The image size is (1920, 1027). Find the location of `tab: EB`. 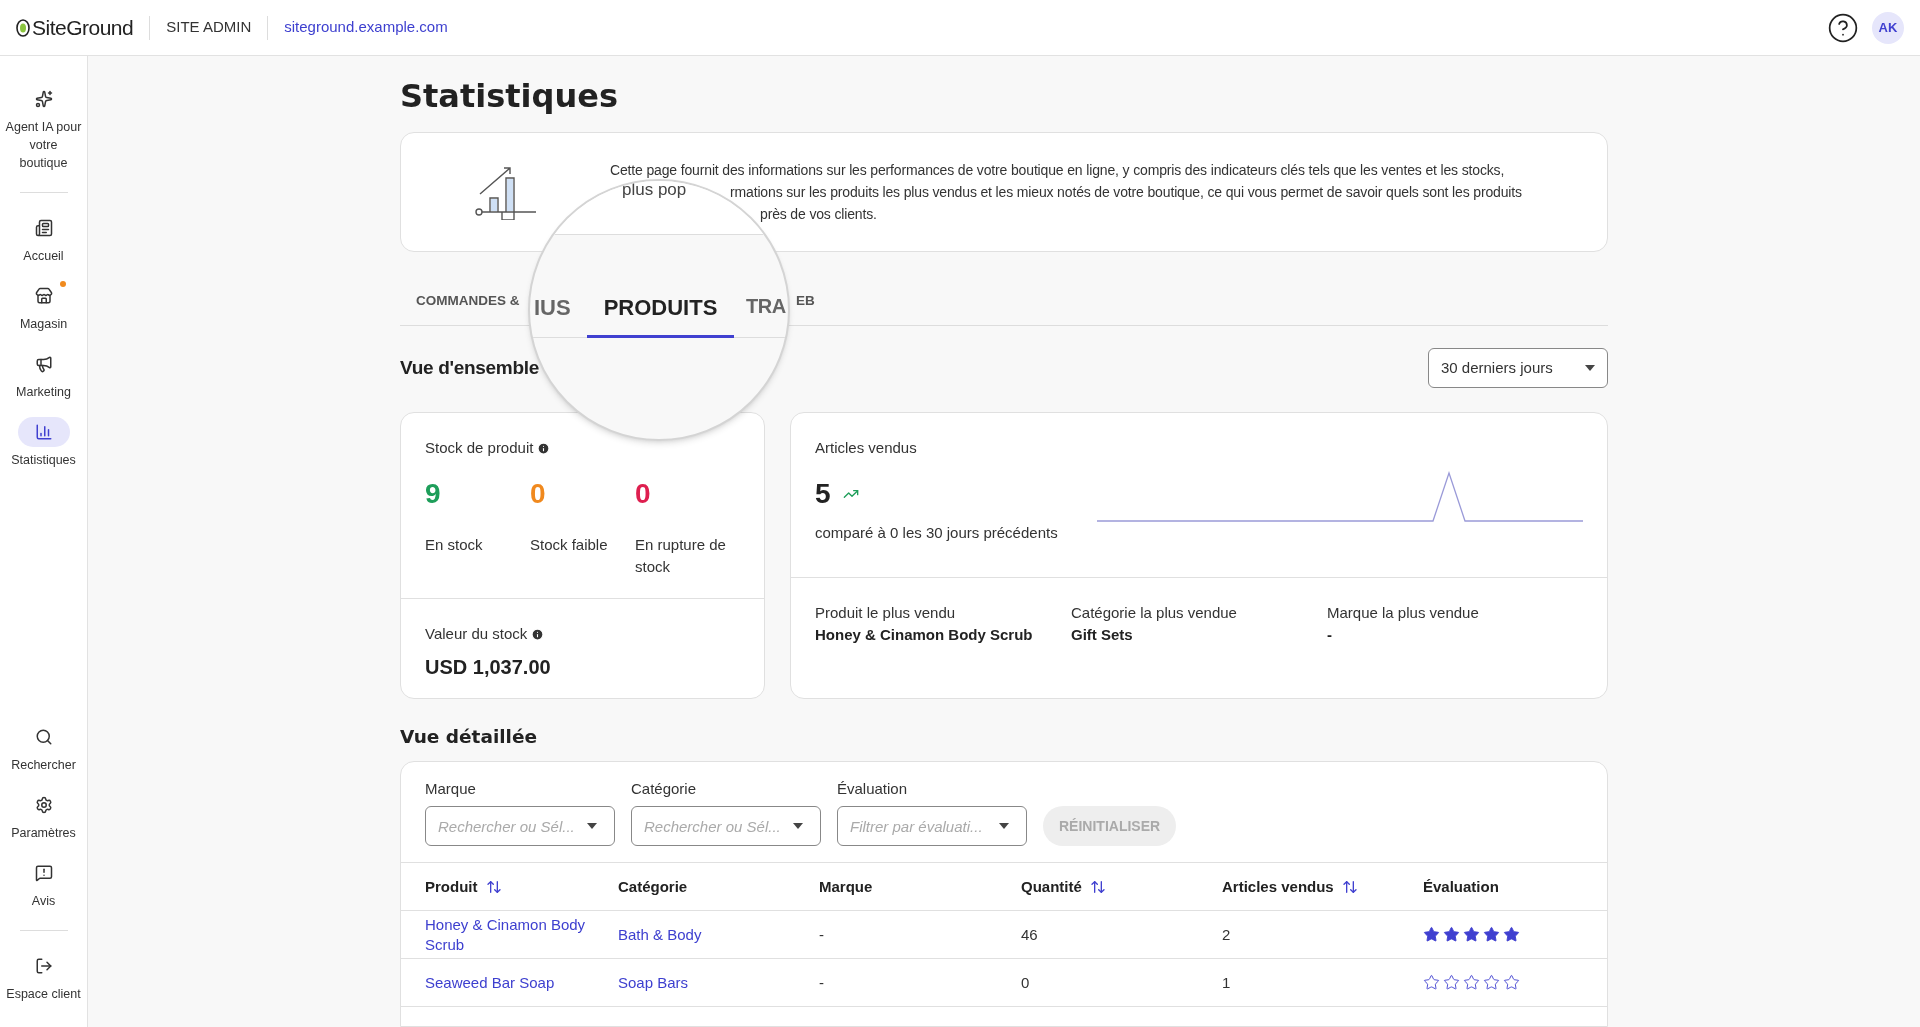

tab: EB is located at coordinates (805, 301).